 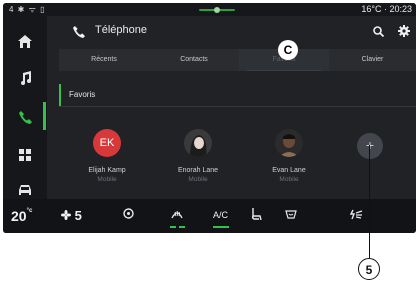 What do you see at coordinates (291, 215) in the screenshot?
I see `rear-defrost-icon` at bounding box center [291, 215].